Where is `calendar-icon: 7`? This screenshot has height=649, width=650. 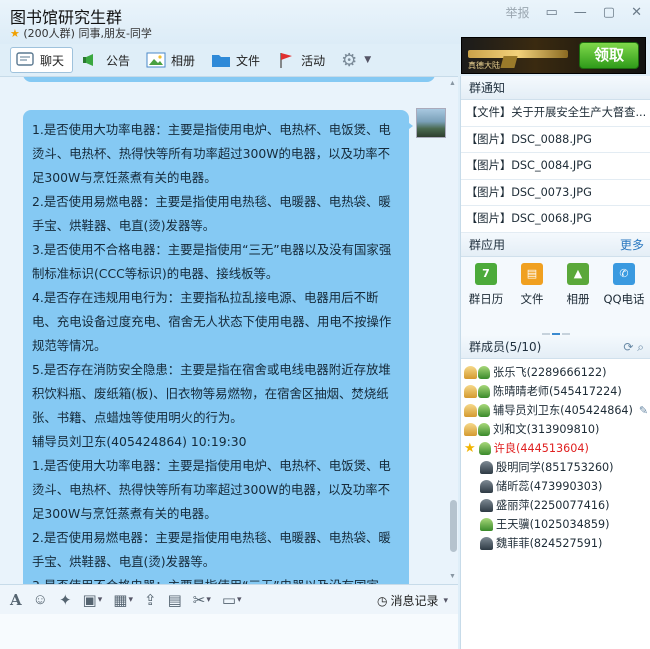 calendar-icon: 7 is located at coordinates (486, 273).